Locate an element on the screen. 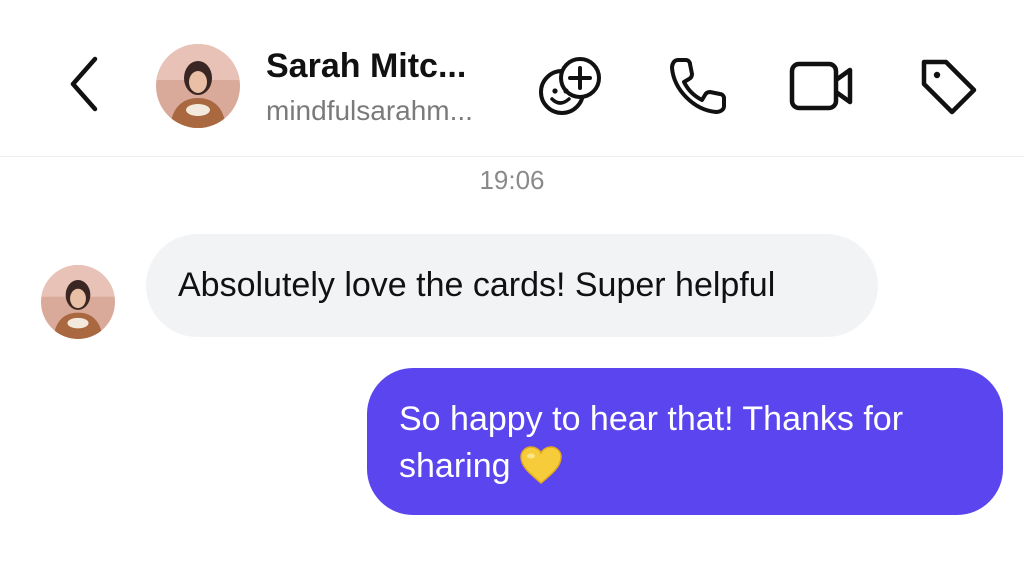 The width and height of the screenshot is (1024, 565). back-button is located at coordinates (84, 84).